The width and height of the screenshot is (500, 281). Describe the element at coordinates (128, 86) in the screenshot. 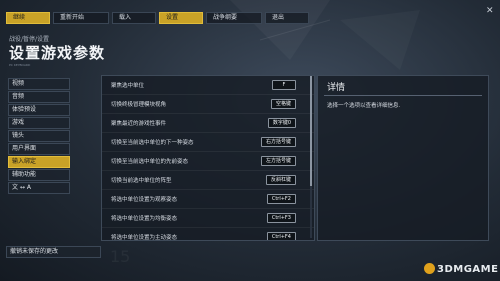

I see `setting-label: 聚焦选中单位` at that location.